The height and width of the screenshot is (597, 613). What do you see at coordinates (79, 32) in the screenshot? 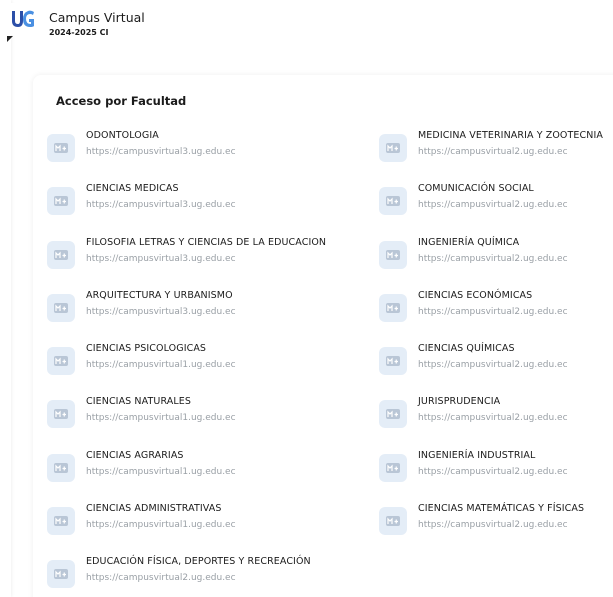
I see `academic-period: 2024-2025 CI` at bounding box center [79, 32].